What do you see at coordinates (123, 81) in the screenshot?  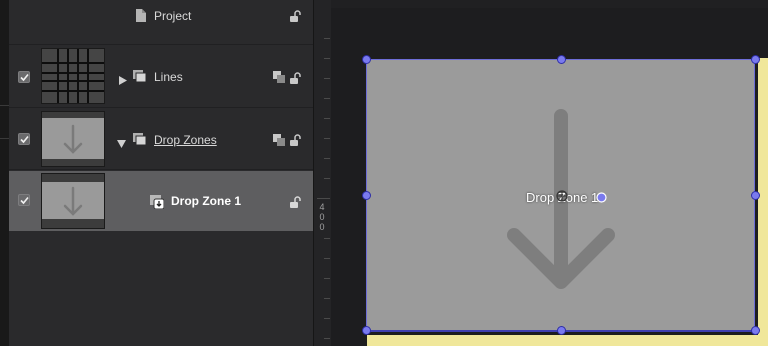 I see `disclosure-triangle-collapsed-icon` at bounding box center [123, 81].